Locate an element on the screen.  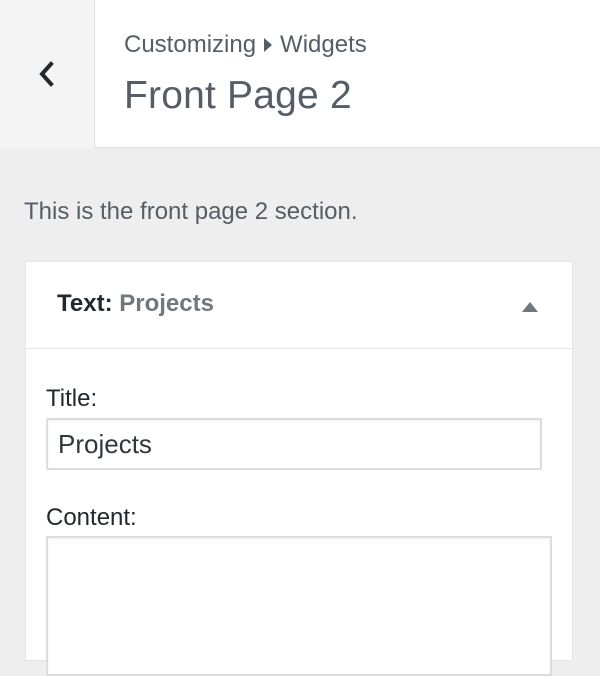
caret-right-icon is located at coordinates (268, 45).